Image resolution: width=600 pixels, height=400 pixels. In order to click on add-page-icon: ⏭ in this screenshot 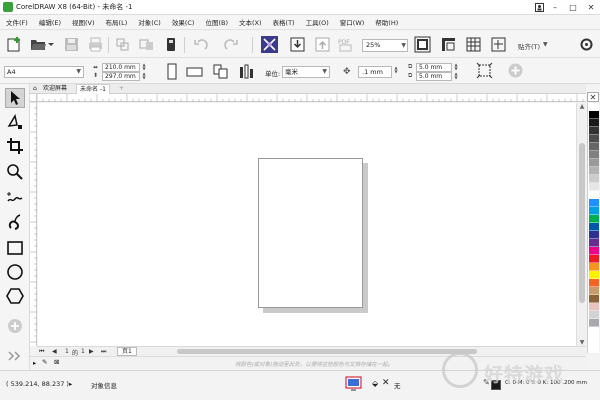, I will do `click(103, 352)`.